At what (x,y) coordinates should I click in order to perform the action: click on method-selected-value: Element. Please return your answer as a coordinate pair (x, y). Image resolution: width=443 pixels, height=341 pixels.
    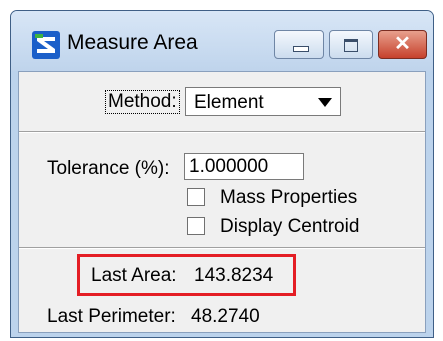
    Looking at the image, I should click on (229, 102).